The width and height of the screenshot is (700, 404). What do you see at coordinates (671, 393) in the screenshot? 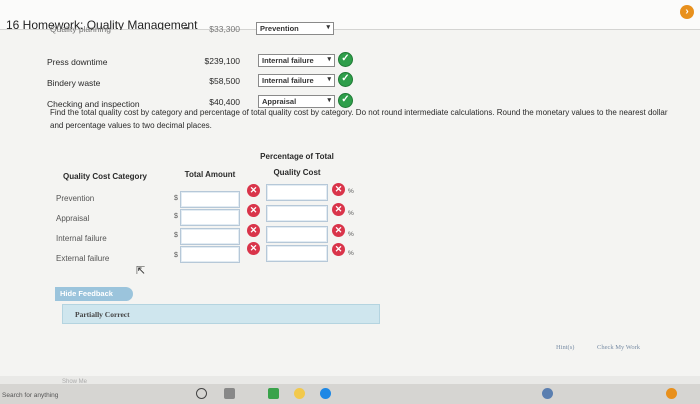
I see `notification-icon` at bounding box center [671, 393].